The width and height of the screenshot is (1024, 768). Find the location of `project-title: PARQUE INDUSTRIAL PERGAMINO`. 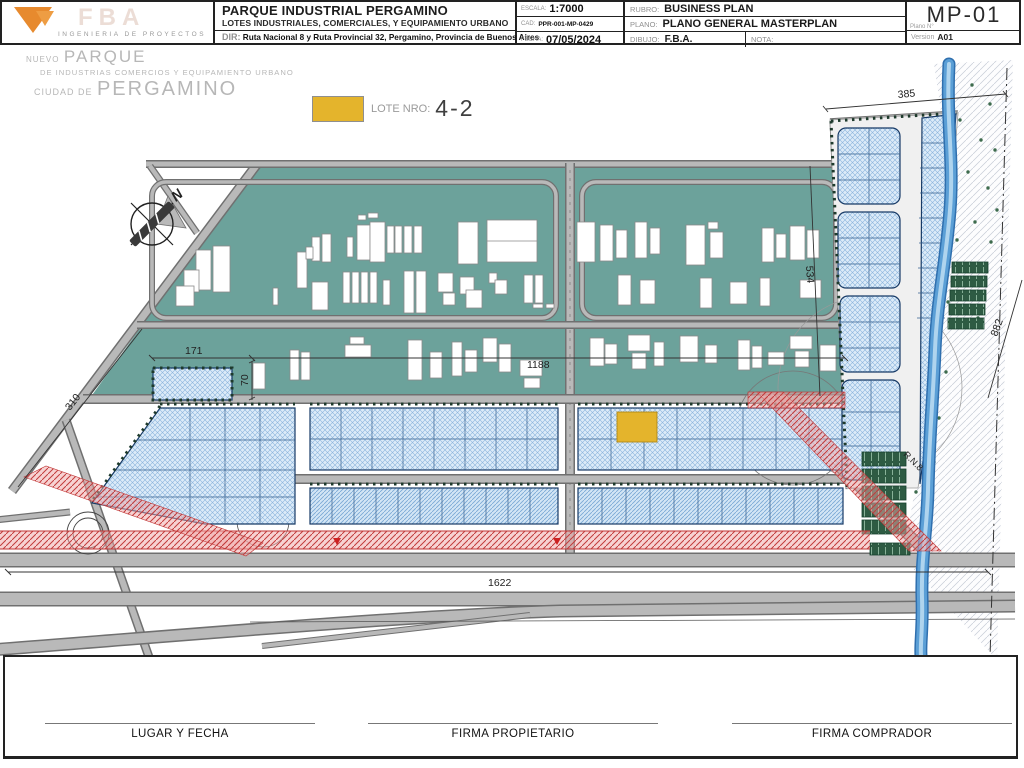

project-title: PARQUE INDUSTRIAL PERGAMINO is located at coordinates (335, 10).